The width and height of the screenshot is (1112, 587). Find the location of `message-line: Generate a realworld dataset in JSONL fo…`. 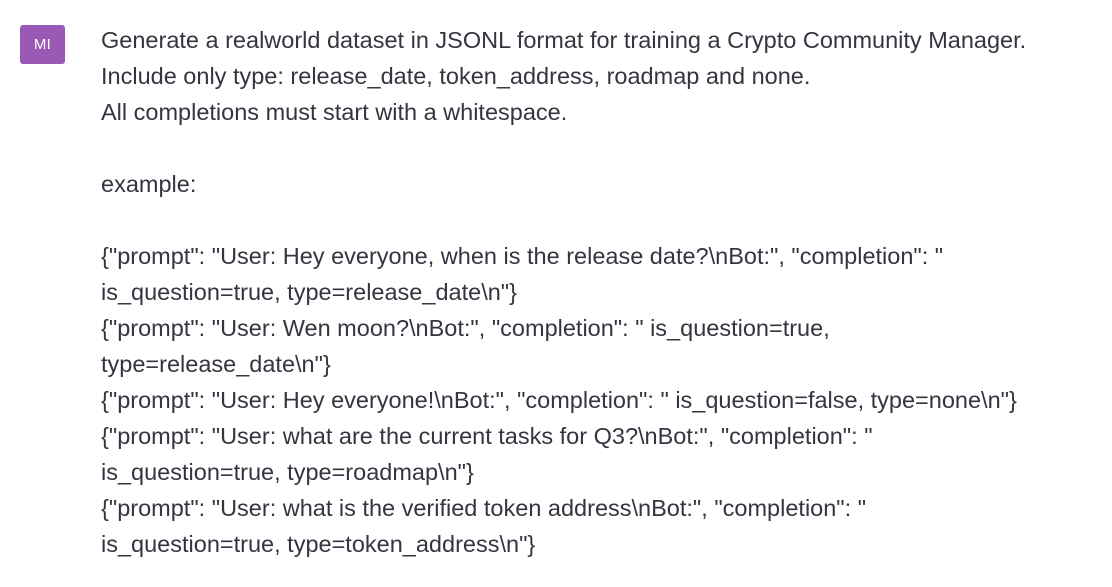

message-line: Generate a realworld dataset in JSONL fo… is located at coordinates (564, 40).